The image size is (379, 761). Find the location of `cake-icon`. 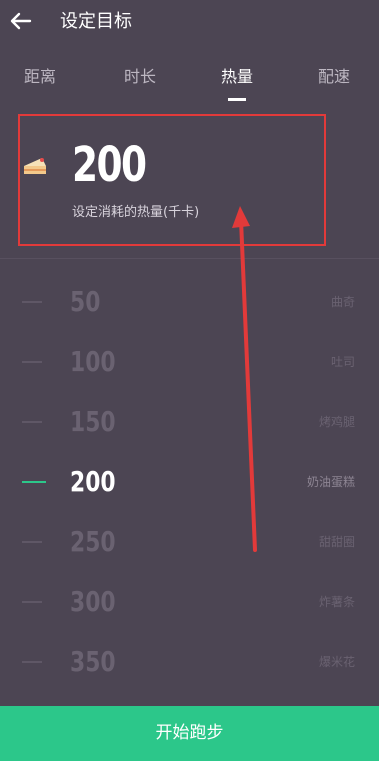

cake-icon is located at coordinates (35, 165).